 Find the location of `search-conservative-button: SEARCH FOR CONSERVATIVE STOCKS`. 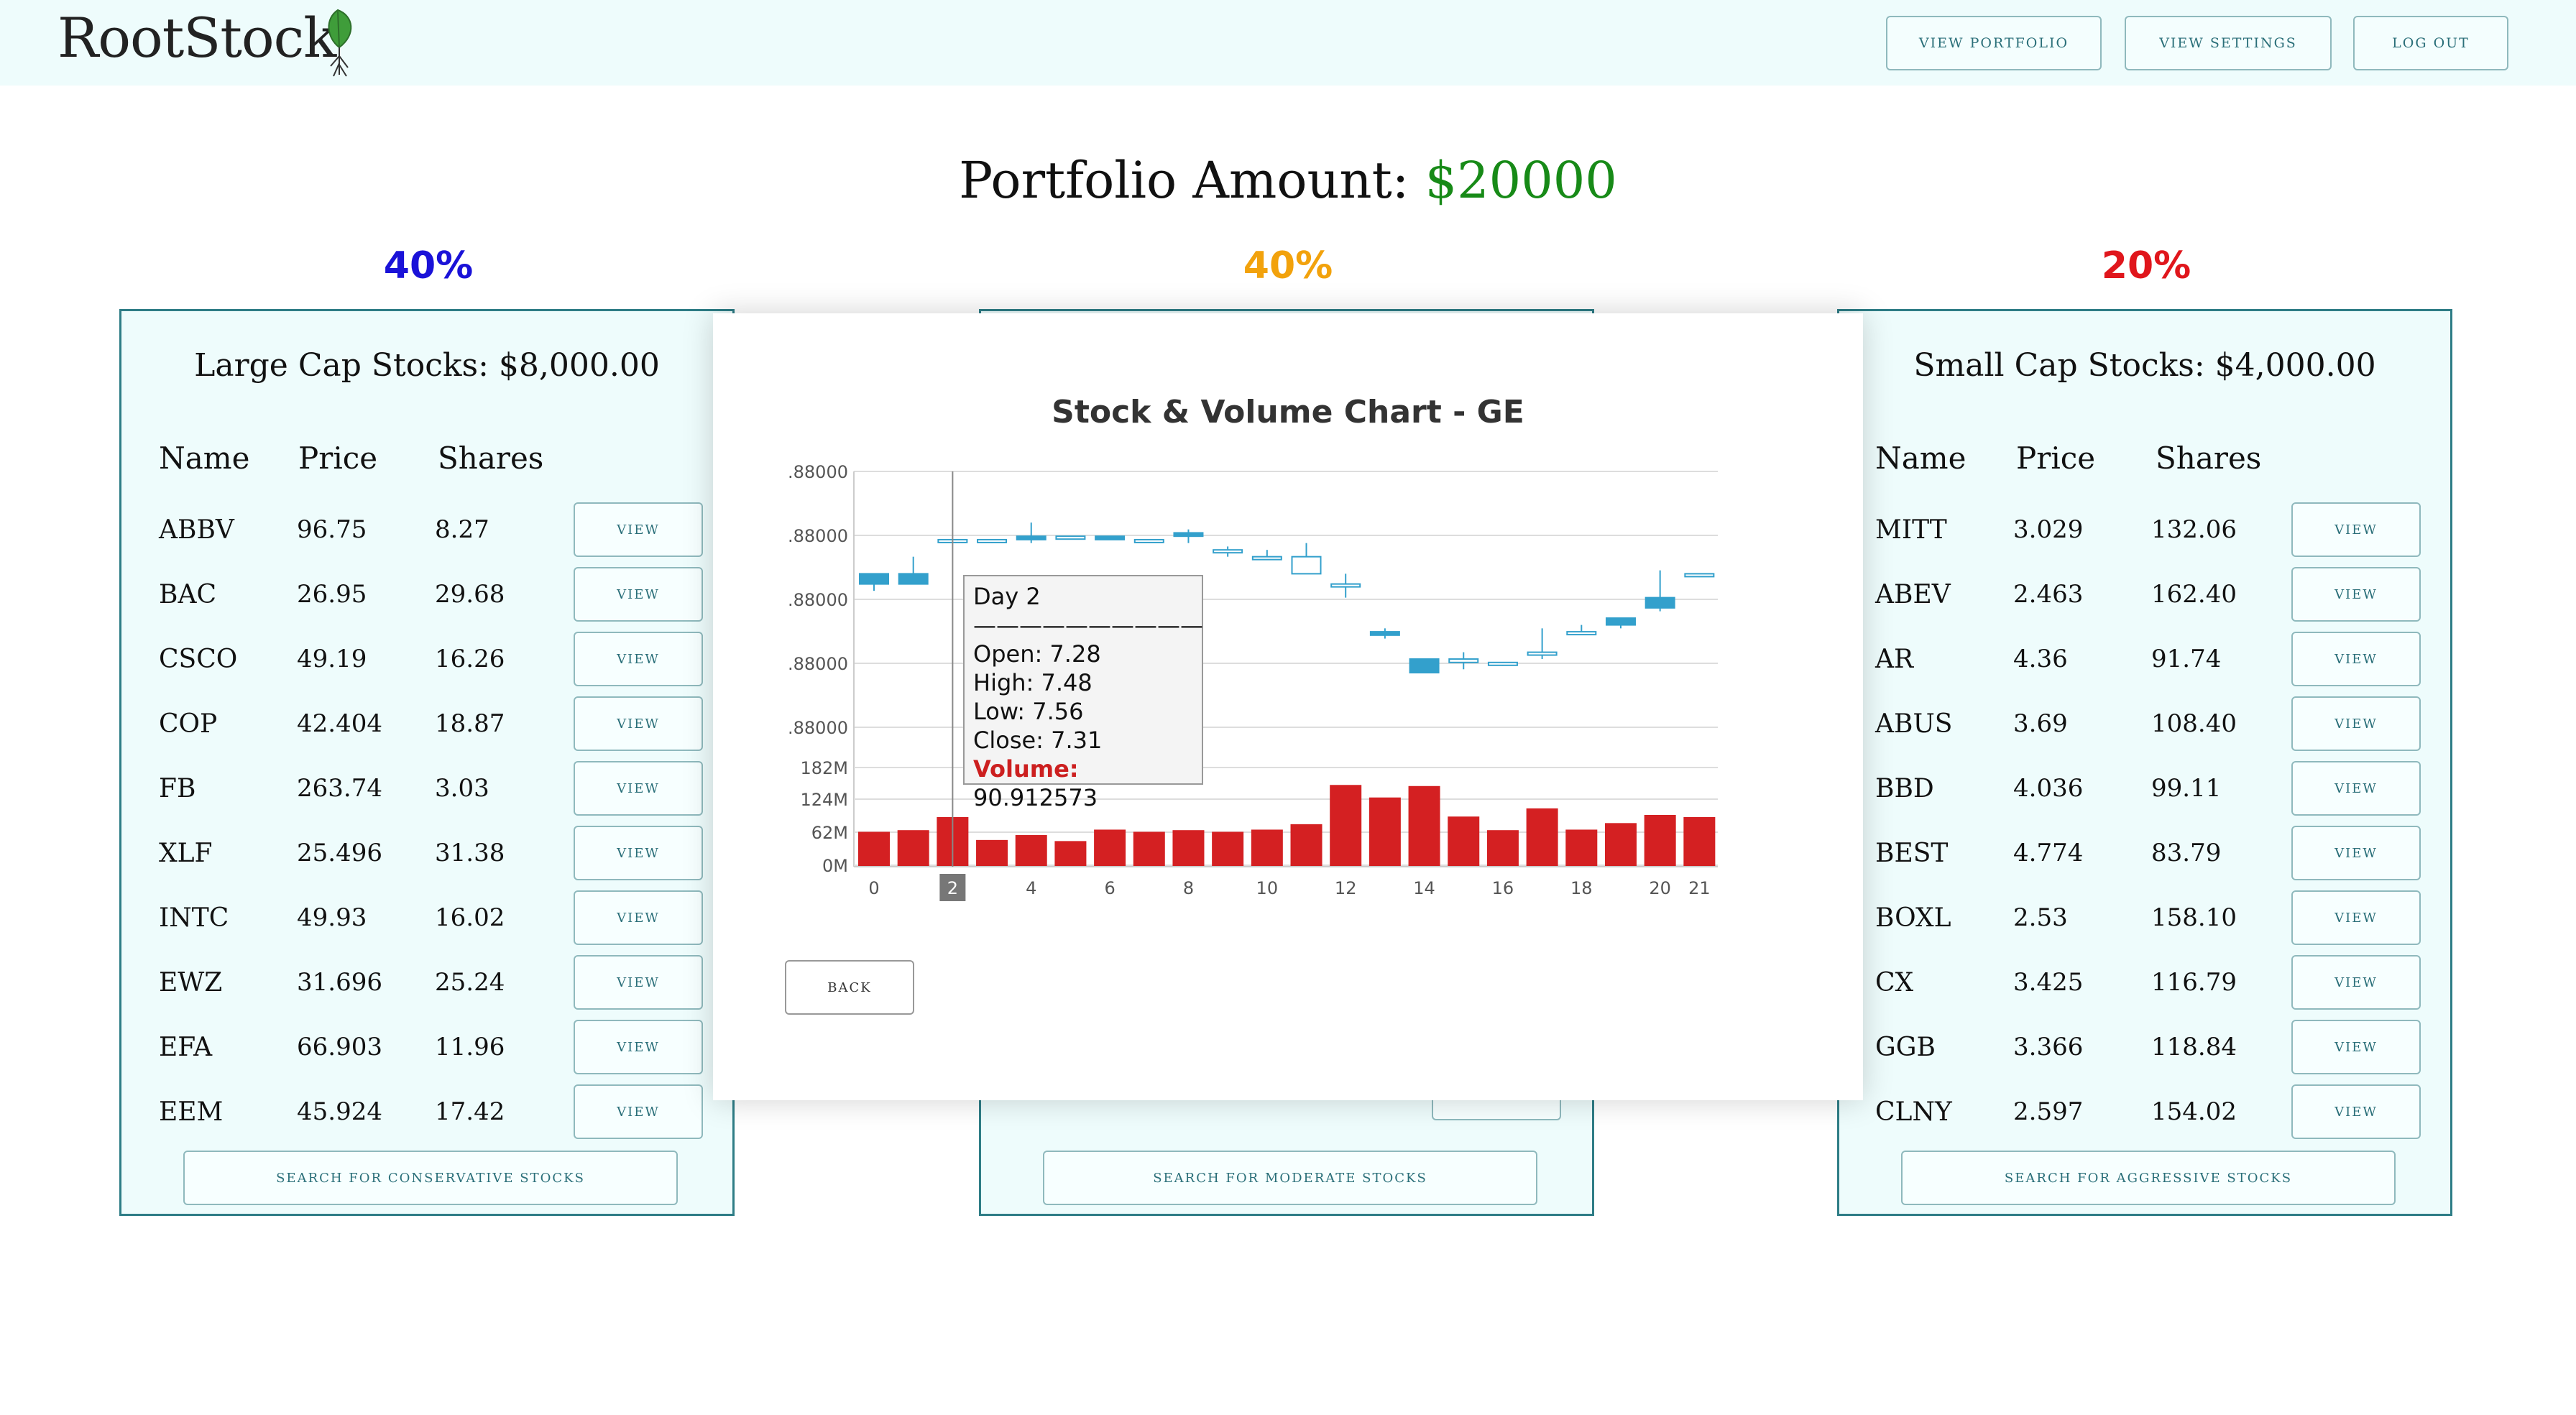

search-conservative-button: SEARCH FOR CONSERVATIVE STOCKS is located at coordinates (430, 1178).